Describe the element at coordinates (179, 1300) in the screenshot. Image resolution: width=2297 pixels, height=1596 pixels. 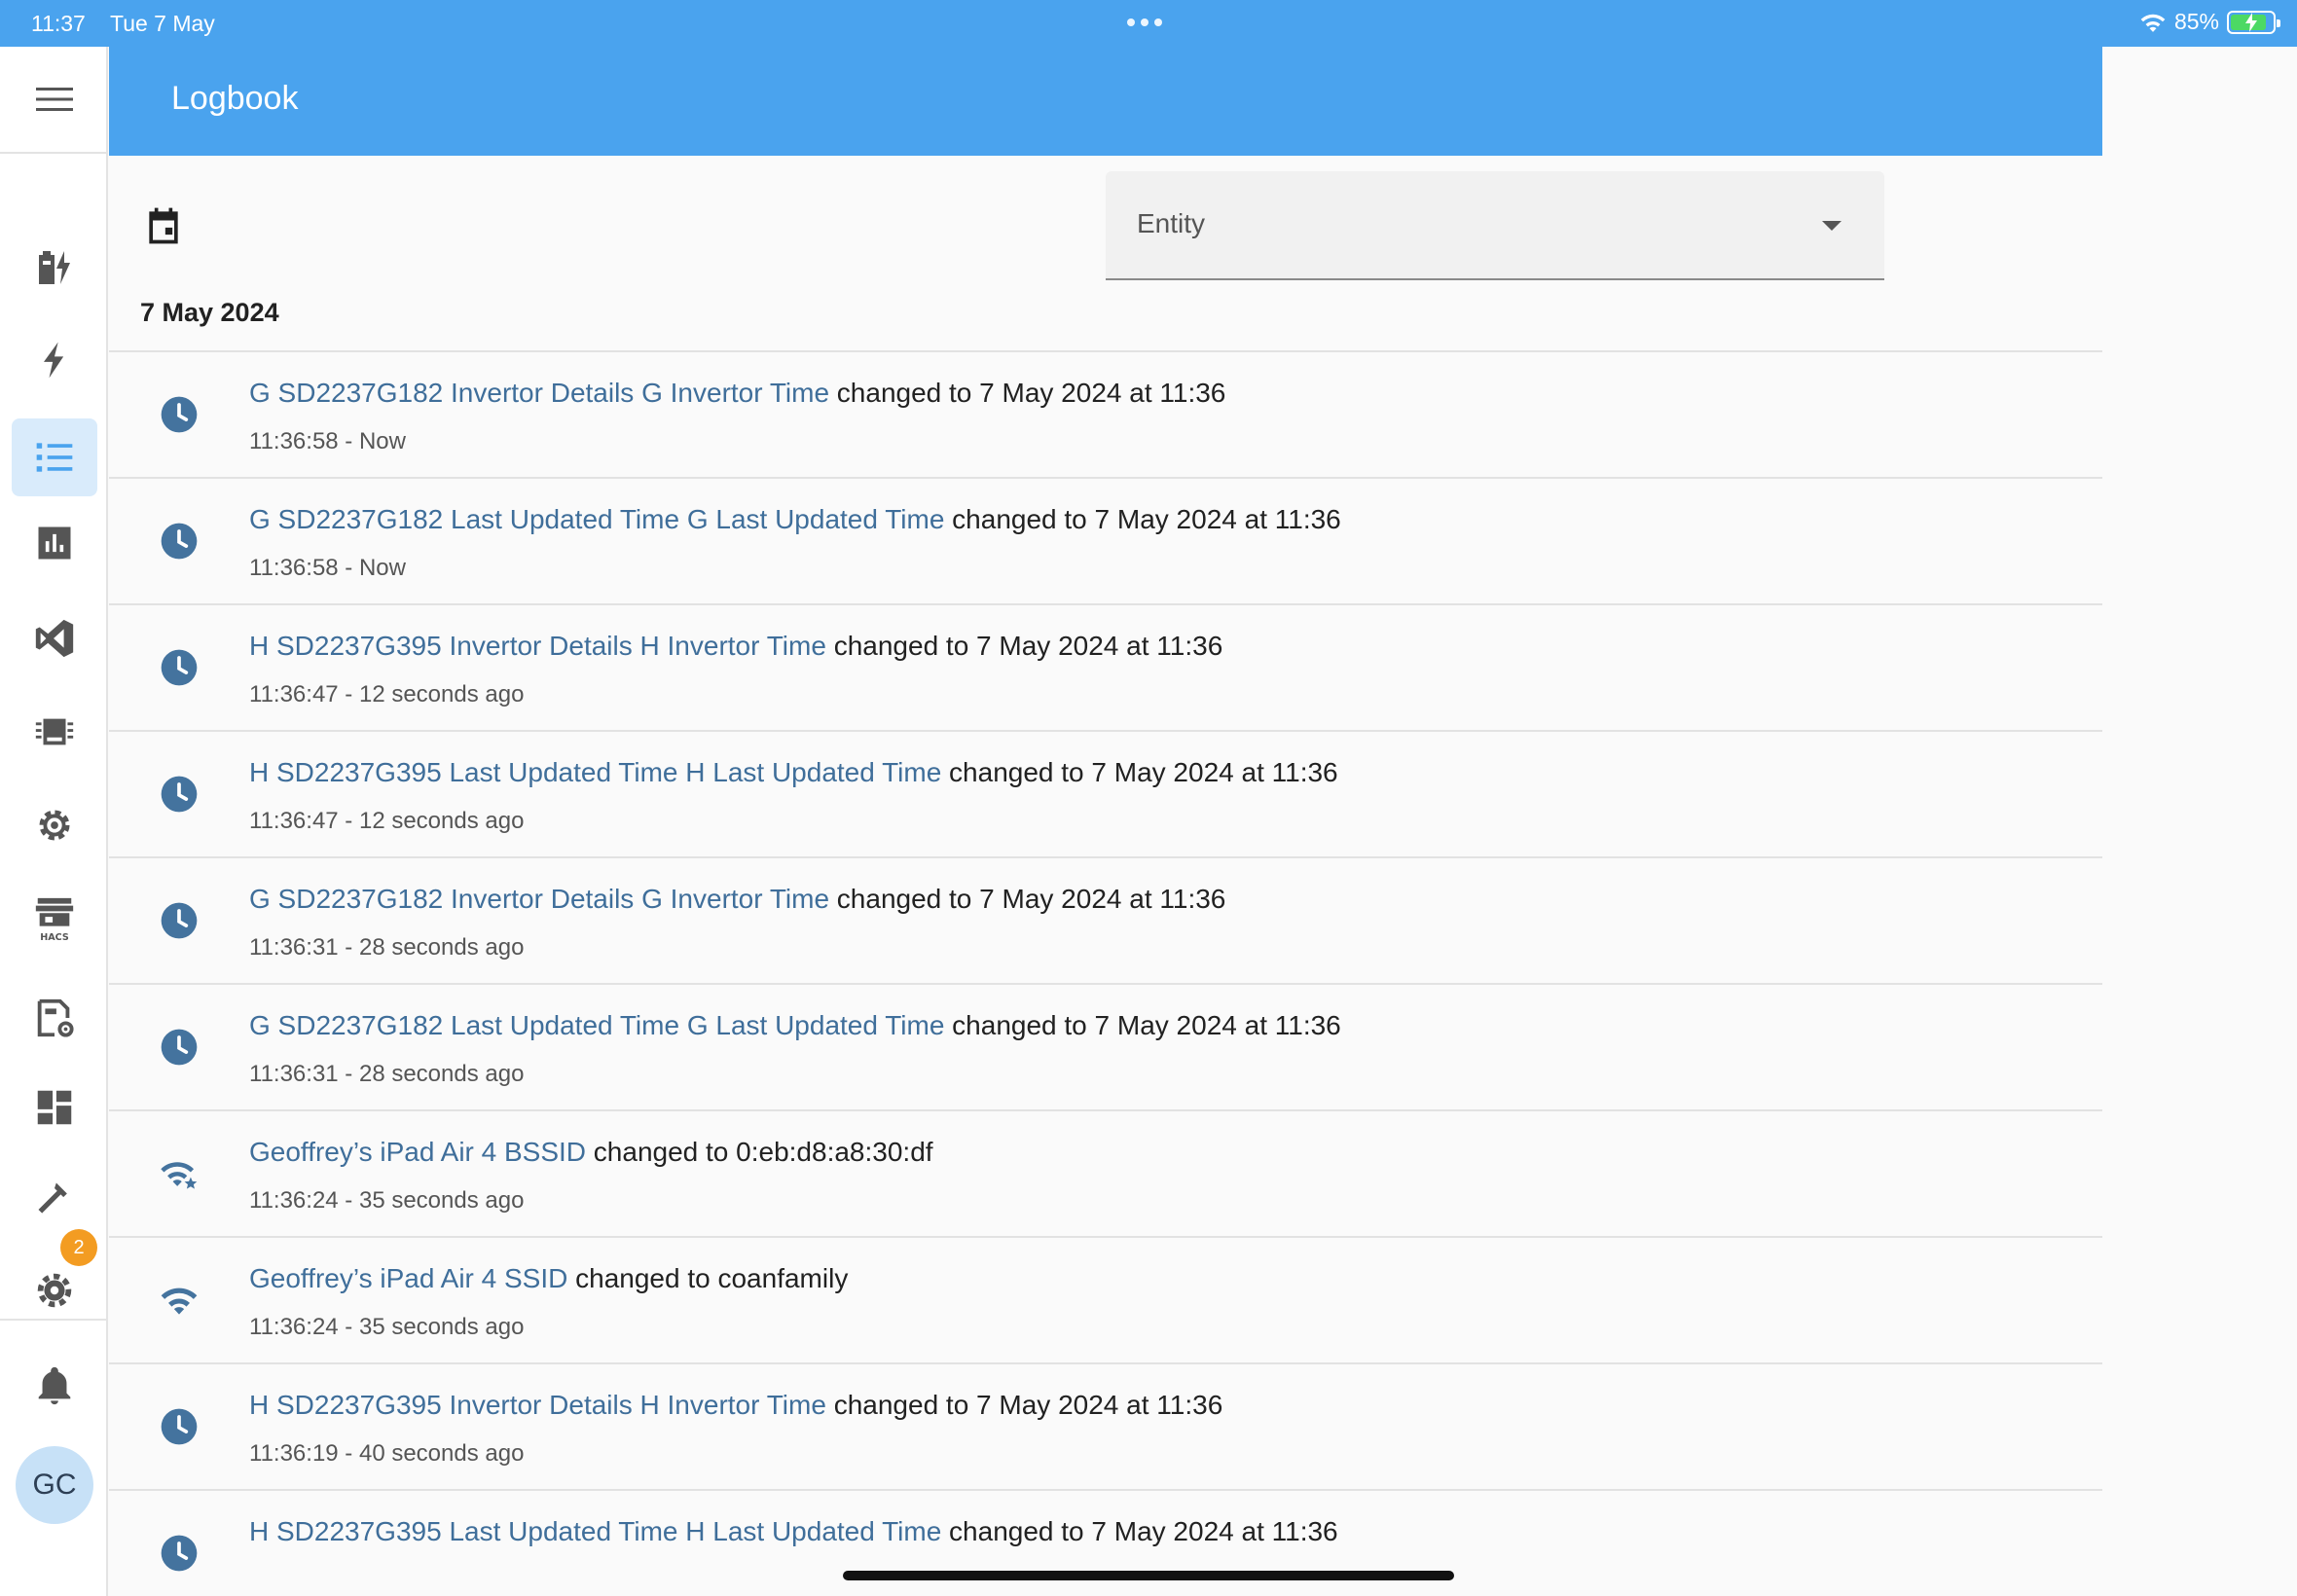
I see `wifi-icon` at that location.